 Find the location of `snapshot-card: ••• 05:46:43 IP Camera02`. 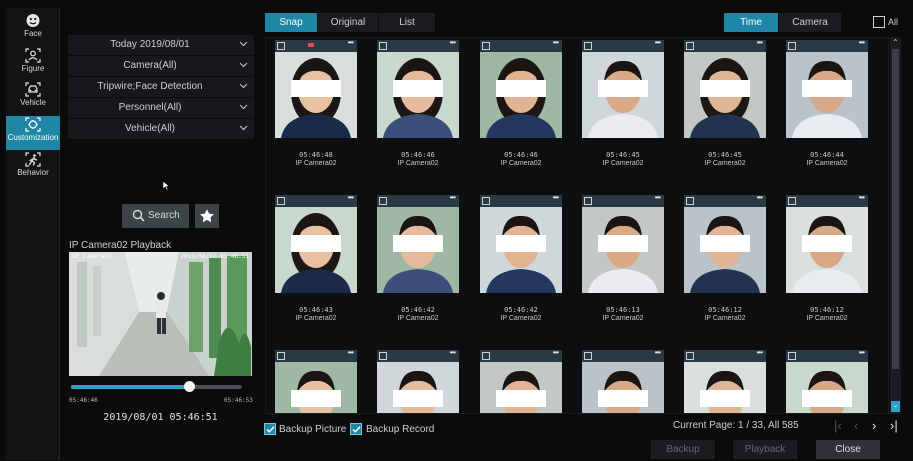

snapshot-card: ••• 05:46:43 IP Camera02 is located at coordinates (316, 260).